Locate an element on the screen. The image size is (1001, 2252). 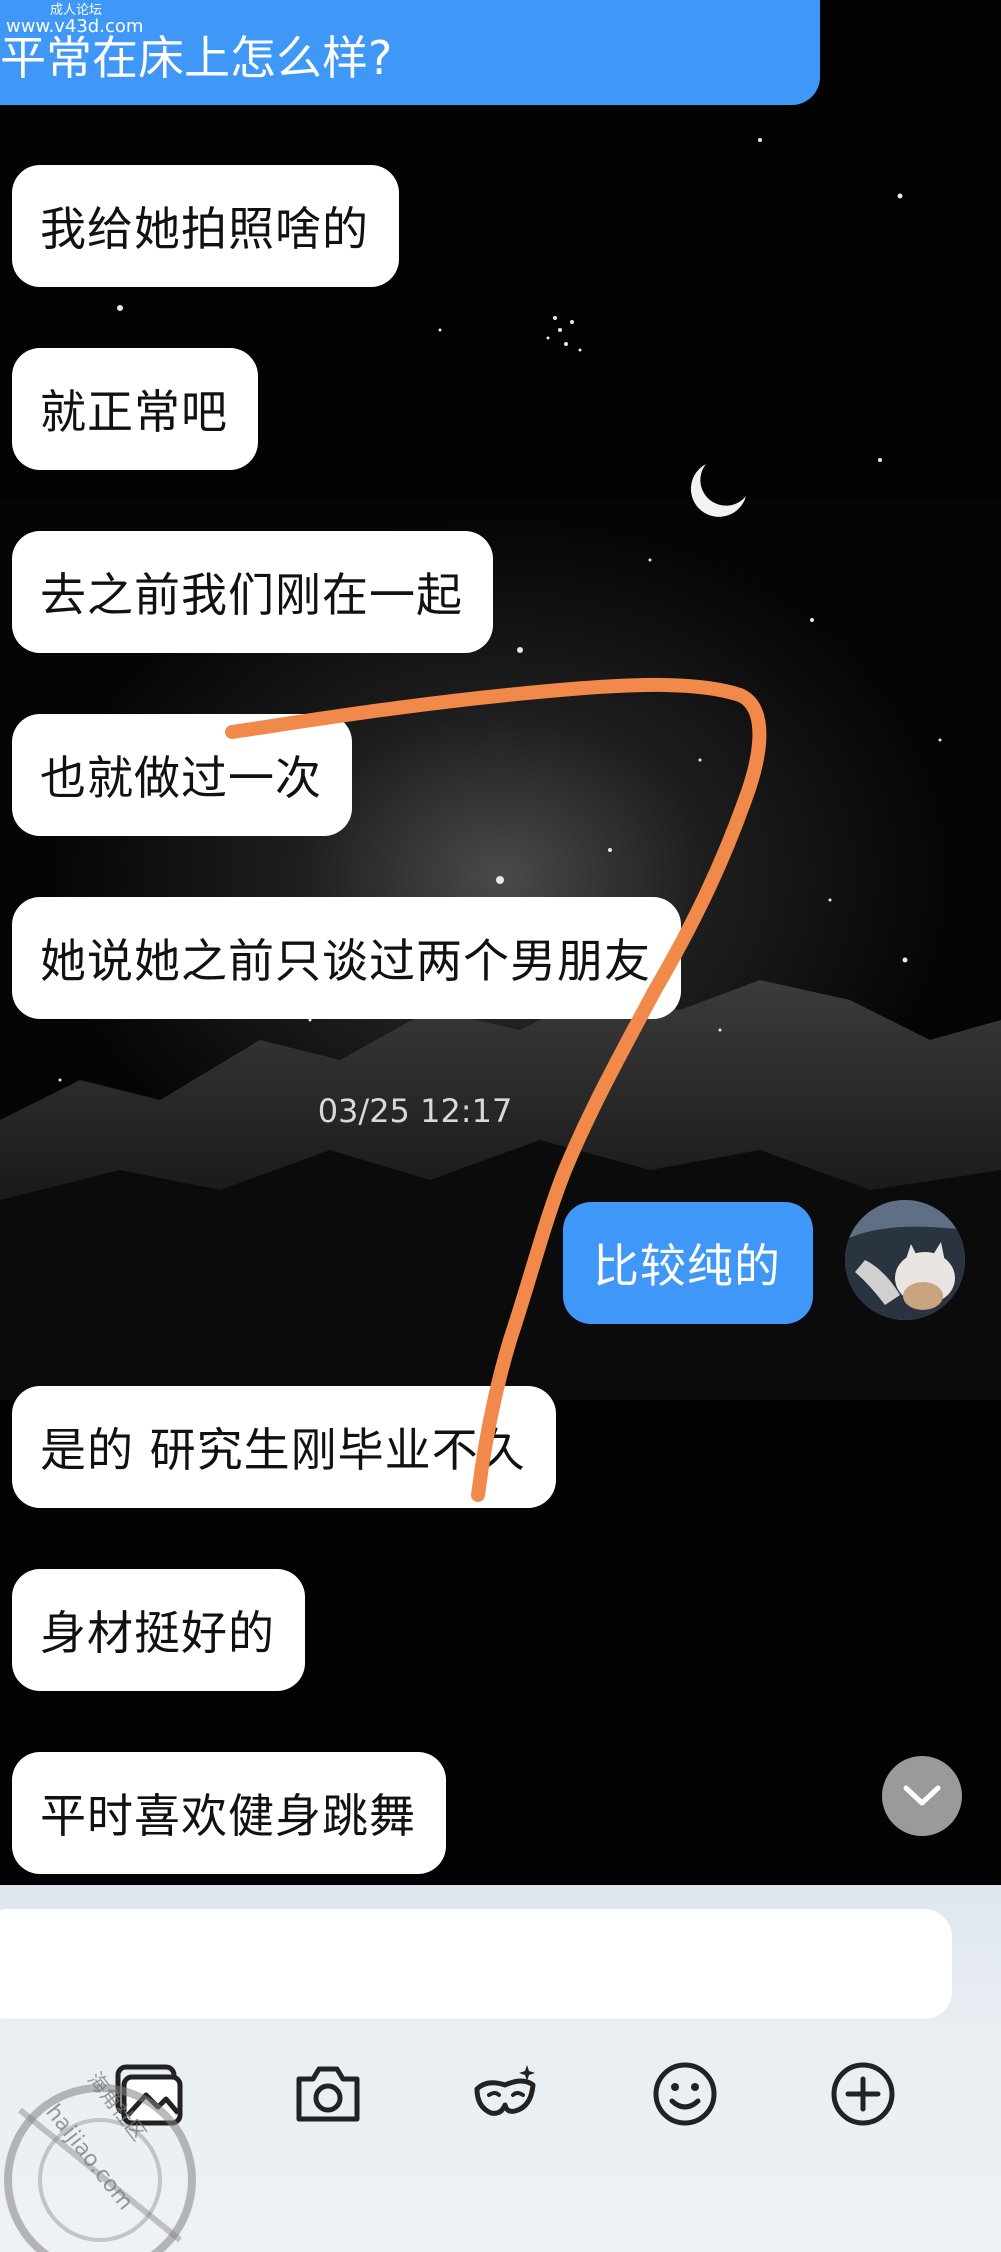
message-bubble-outgoing: 比较纯的 is located at coordinates (688, 1263).